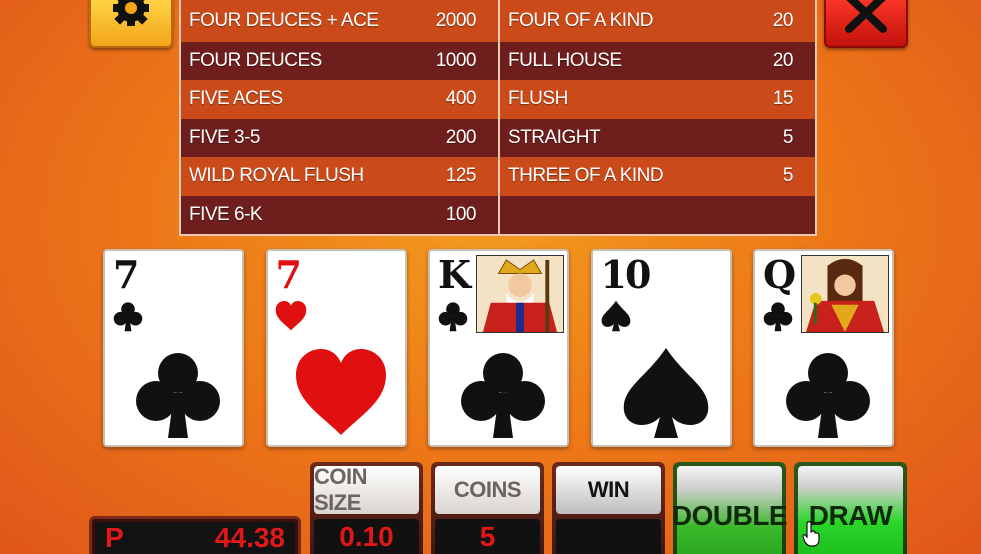 The width and height of the screenshot is (981, 554). I want to click on coin-size-label: COIN SIZE, so click(366, 489).